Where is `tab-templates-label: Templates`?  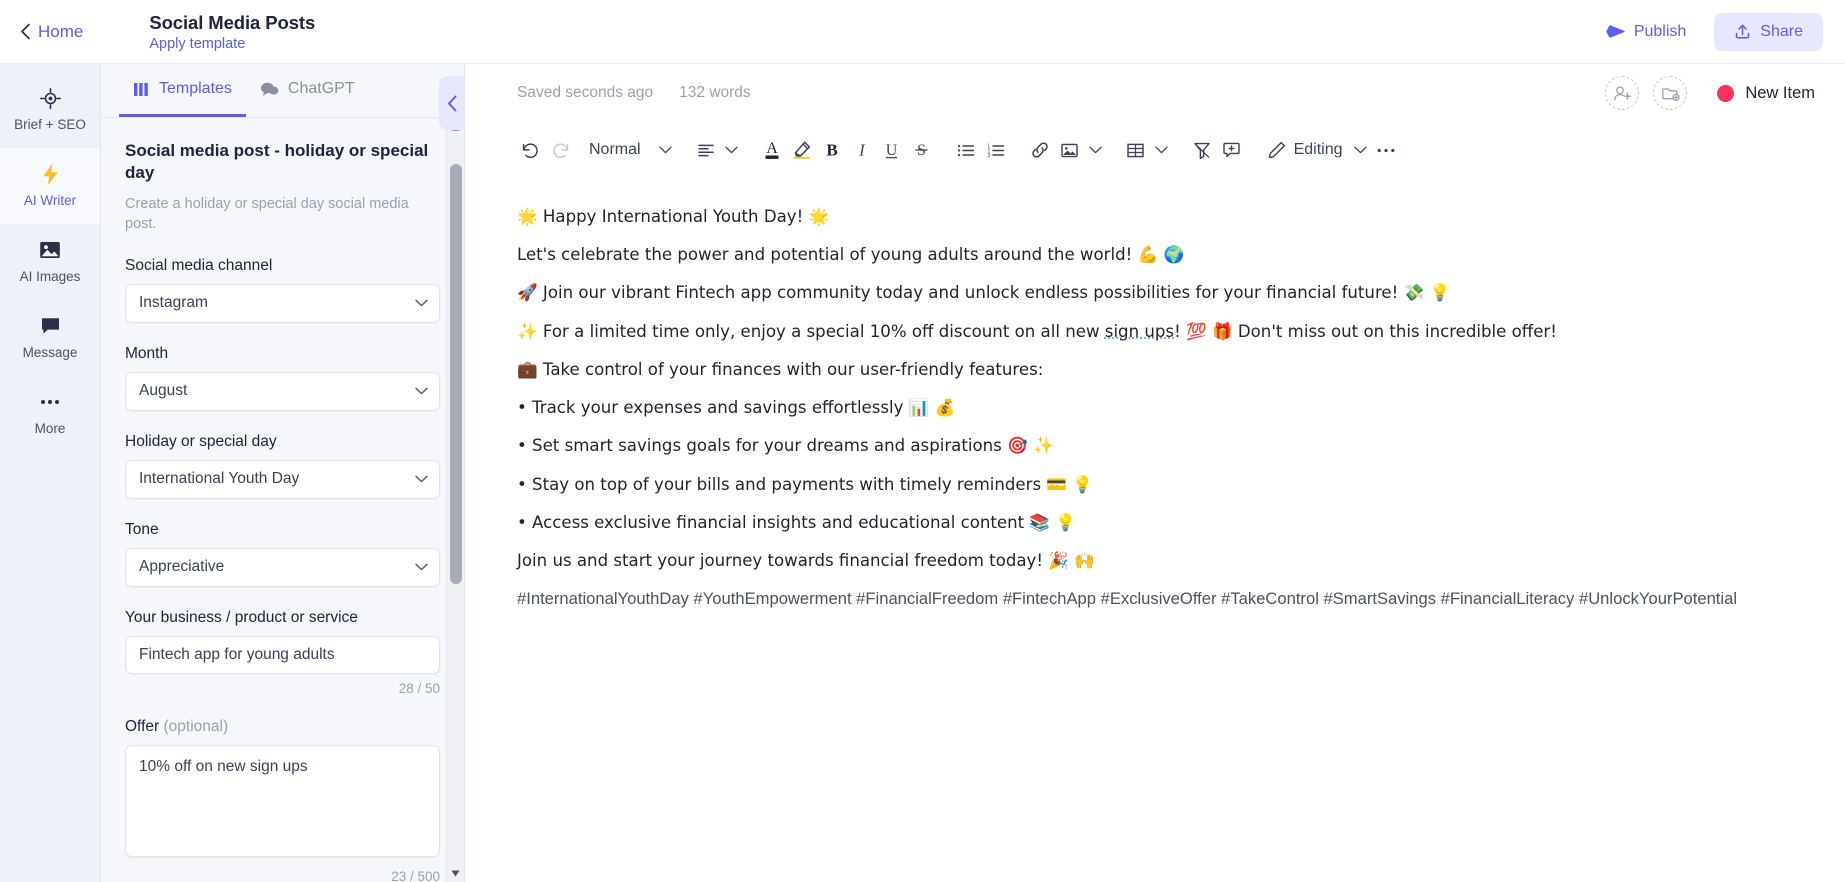 tab-templates-label: Templates is located at coordinates (195, 88).